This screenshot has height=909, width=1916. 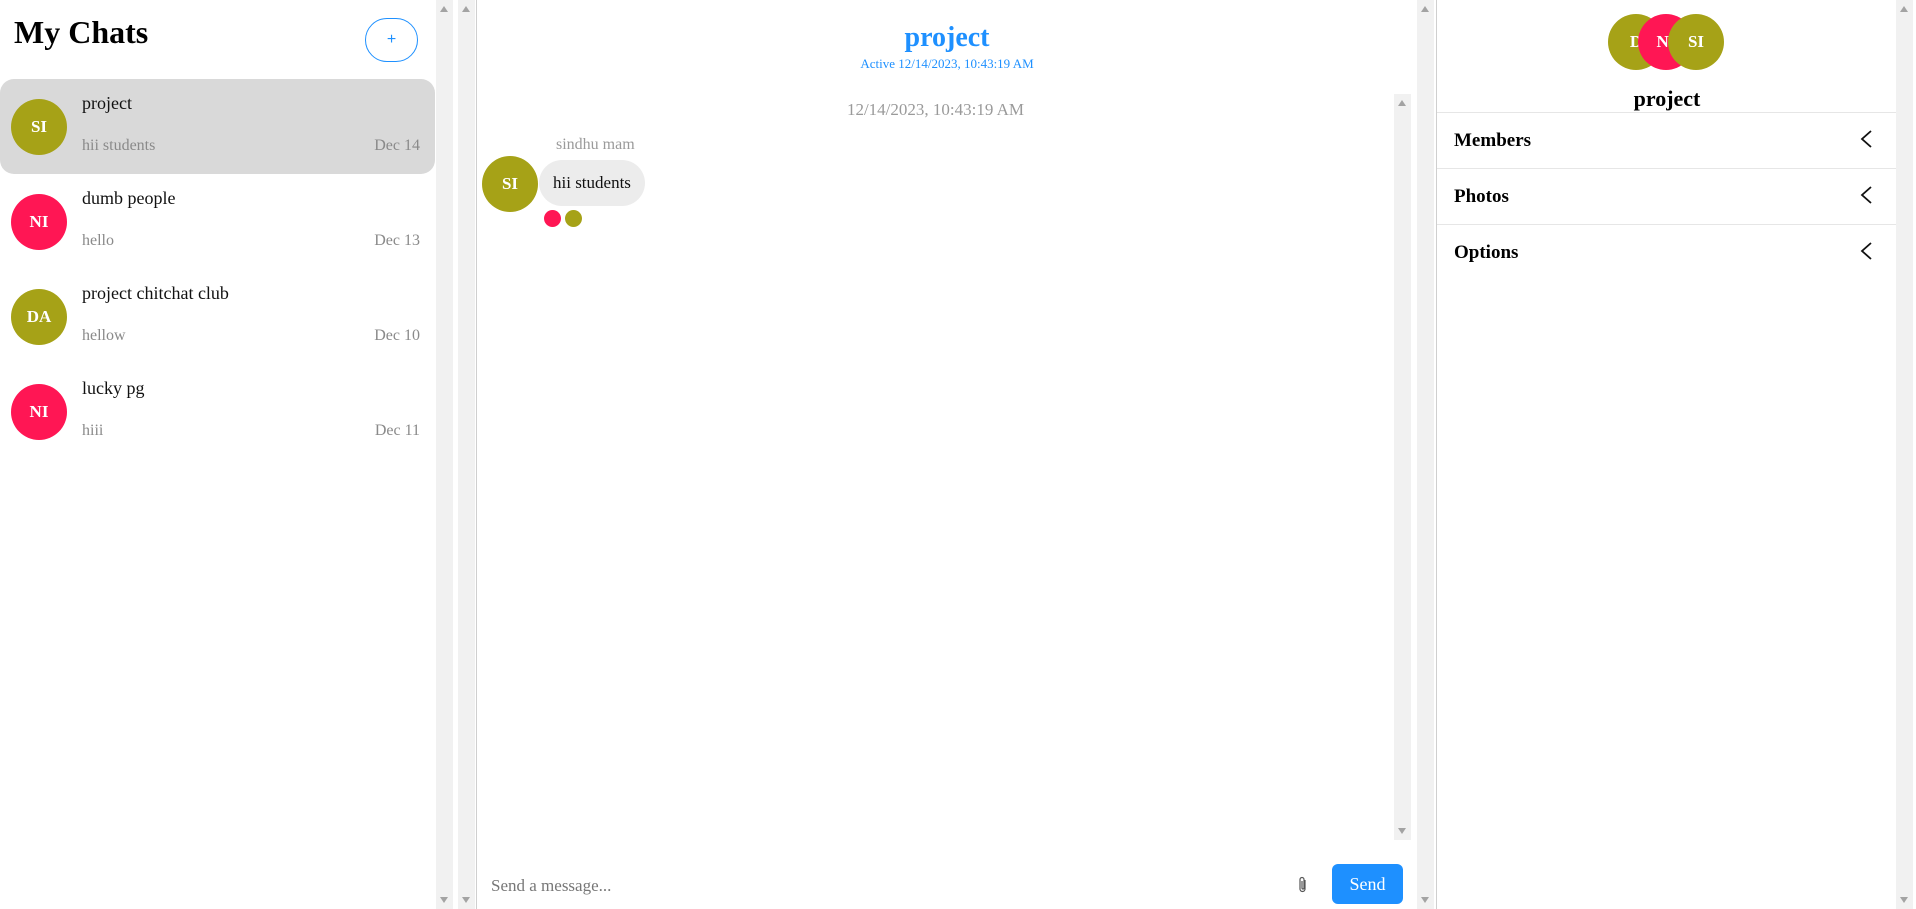 What do you see at coordinates (1667, 252) in the screenshot?
I see `section-options: Options` at bounding box center [1667, 252].